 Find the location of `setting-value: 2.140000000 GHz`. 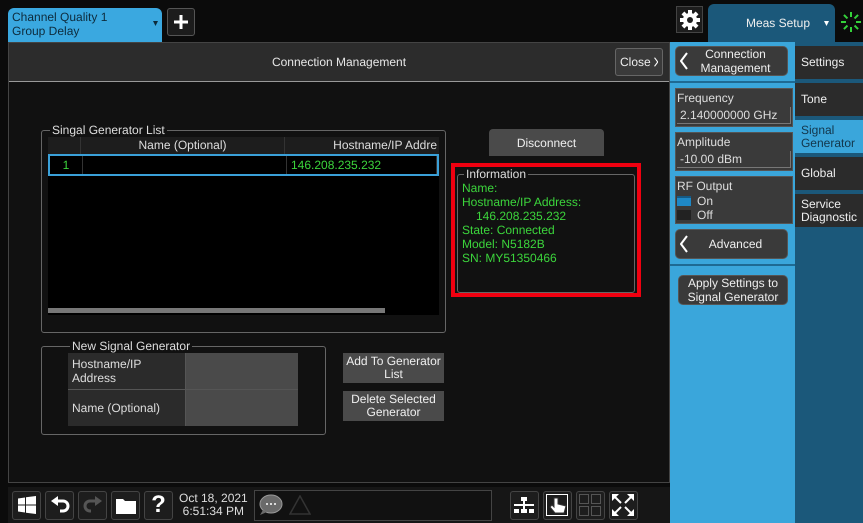

setting-value: 2.140000000 GHz is located at coordinates (734, 115).